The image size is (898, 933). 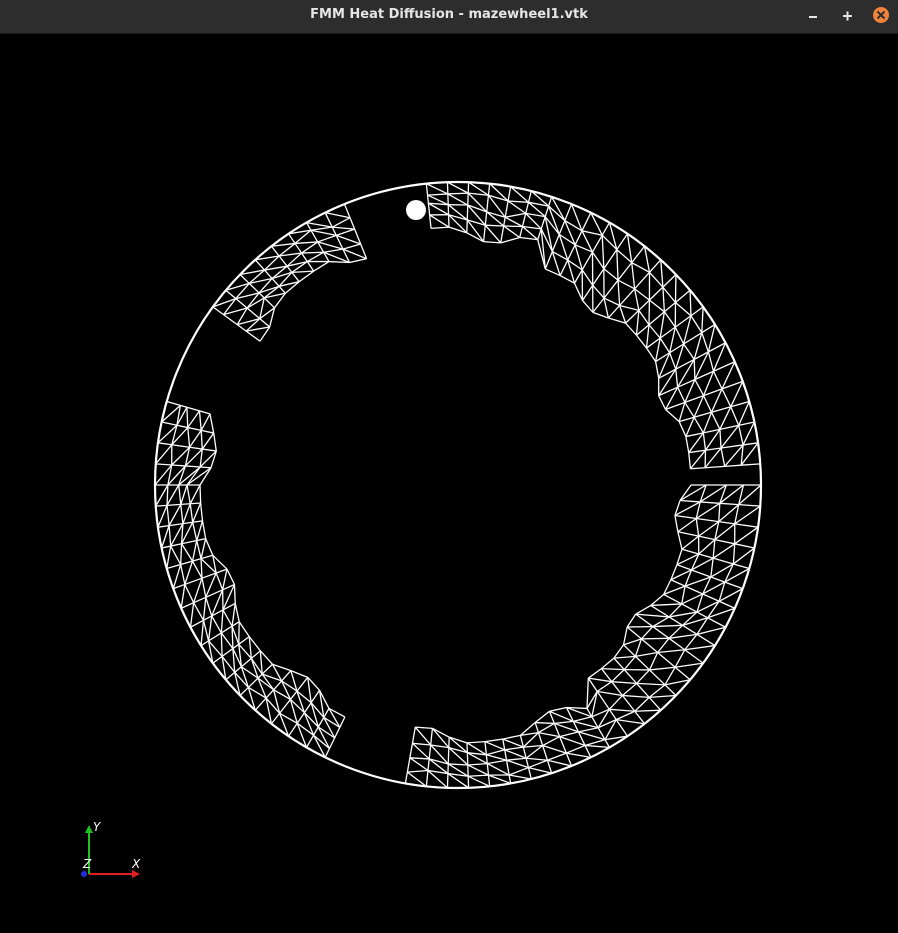 What do you see at coordinates (136, 864) in the screenshot?
I see `x-axis-label: X` at bounding box center [136, 864].